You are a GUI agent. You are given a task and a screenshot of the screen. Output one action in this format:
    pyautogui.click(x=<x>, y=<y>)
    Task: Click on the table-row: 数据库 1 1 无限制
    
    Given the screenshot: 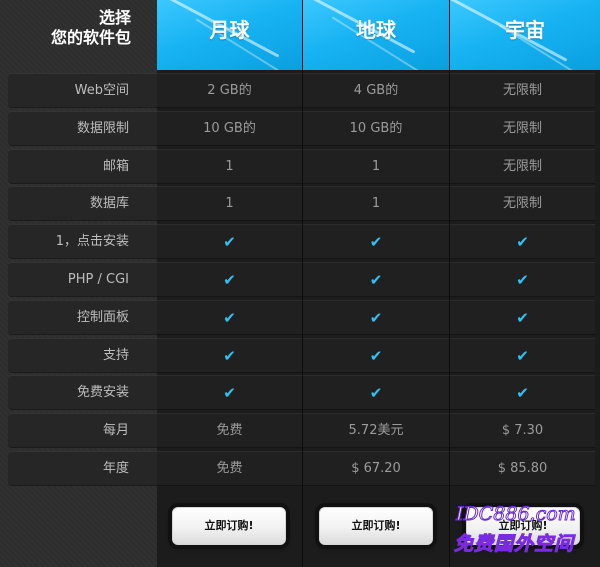 What is the action you would take?
    pyautogui.click(x=300, y=203)
    